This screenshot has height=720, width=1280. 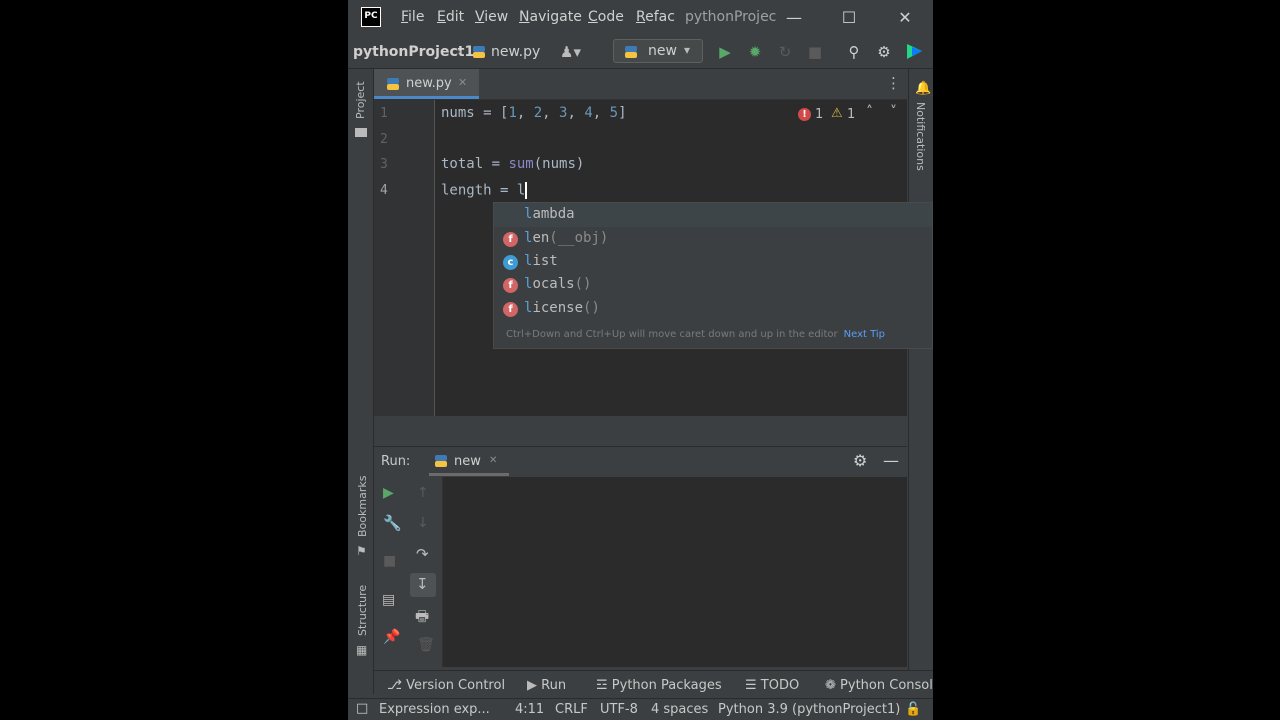 What do you see at coordinates (467, 461) in the screenshot?
I see `run-tab-new: new` at bounding box center [467, 461].